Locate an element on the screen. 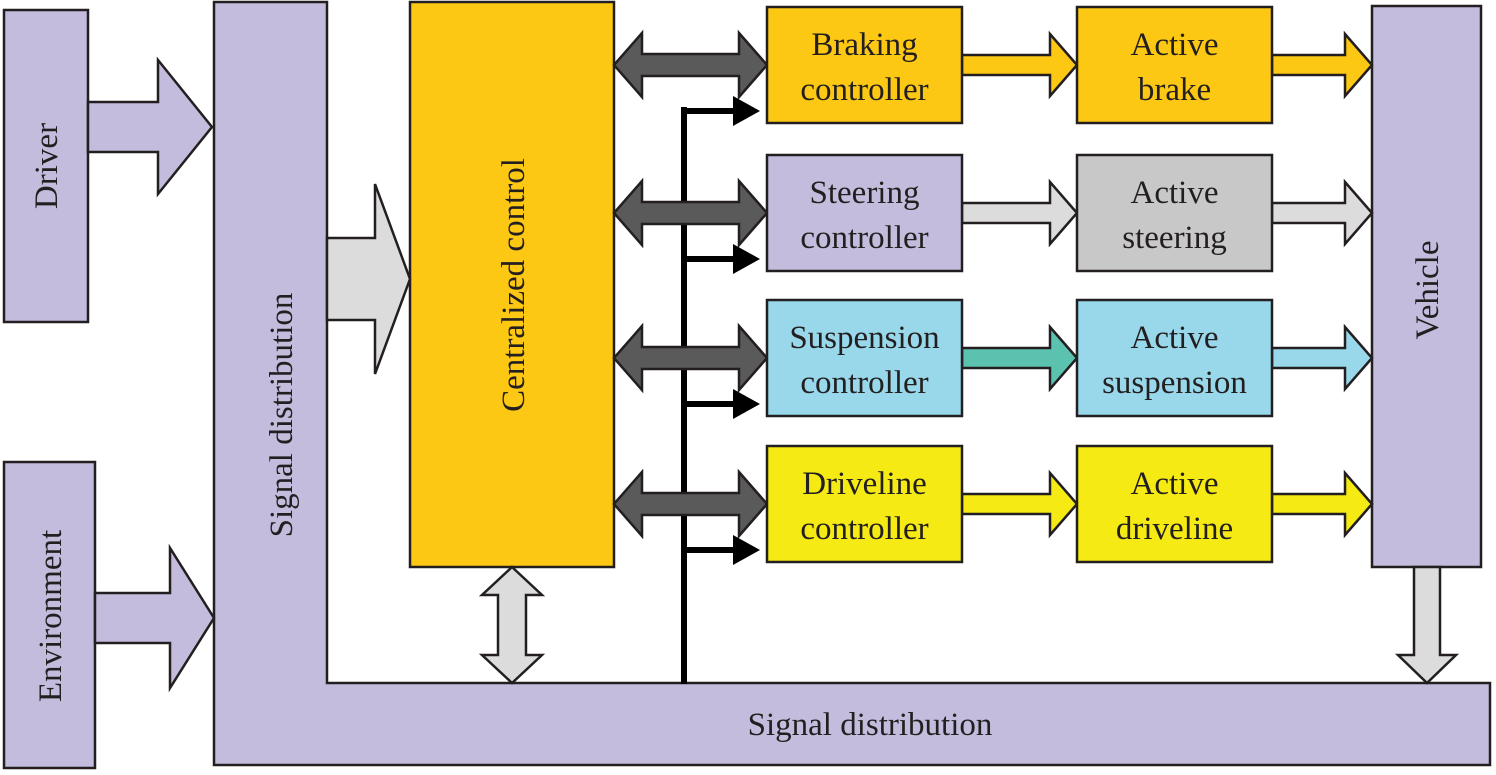  environment-label: Environment is located at coordinates (51, 616).